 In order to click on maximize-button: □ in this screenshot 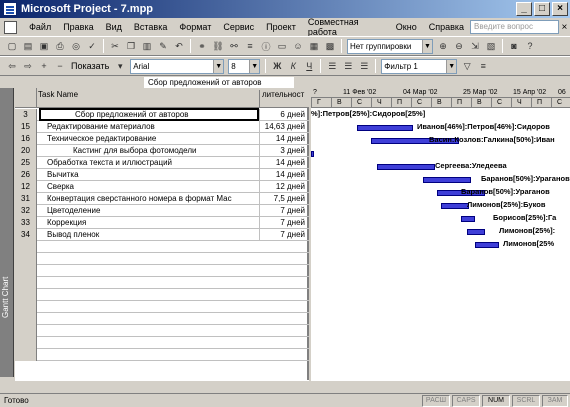, I will do `click(542, 9)`.